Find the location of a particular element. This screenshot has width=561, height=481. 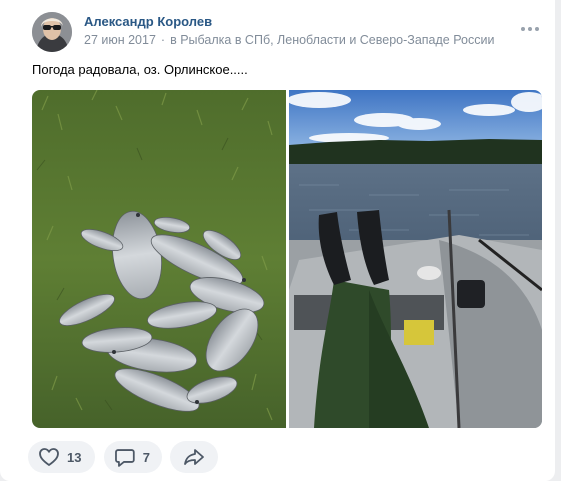

heart-icon is located at coordinates (49, 457).